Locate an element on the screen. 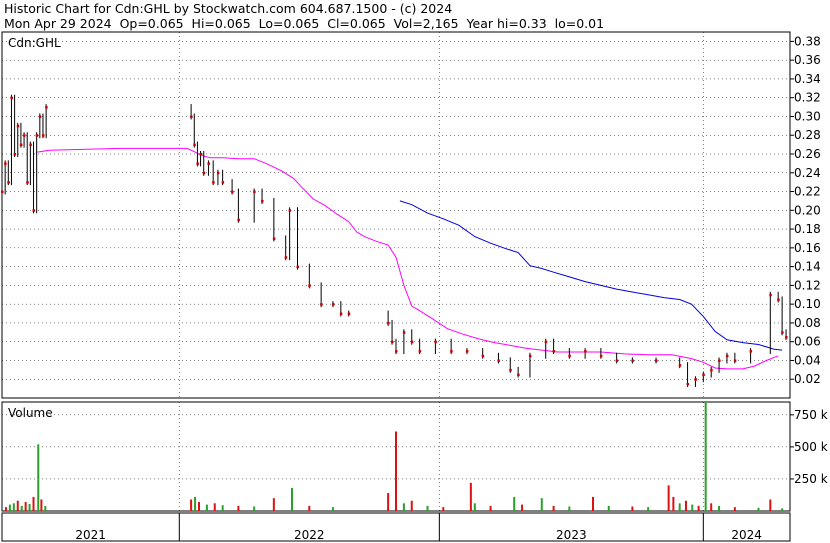 The image size is (830, 543). price-tick-label: 0.28 is located at coordinates (807, 135).